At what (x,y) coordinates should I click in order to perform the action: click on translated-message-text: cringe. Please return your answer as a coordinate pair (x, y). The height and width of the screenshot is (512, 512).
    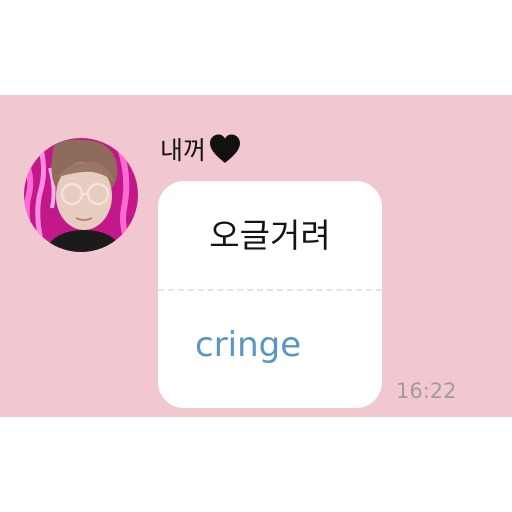
    Looking at the image, I should click on (248, 345).